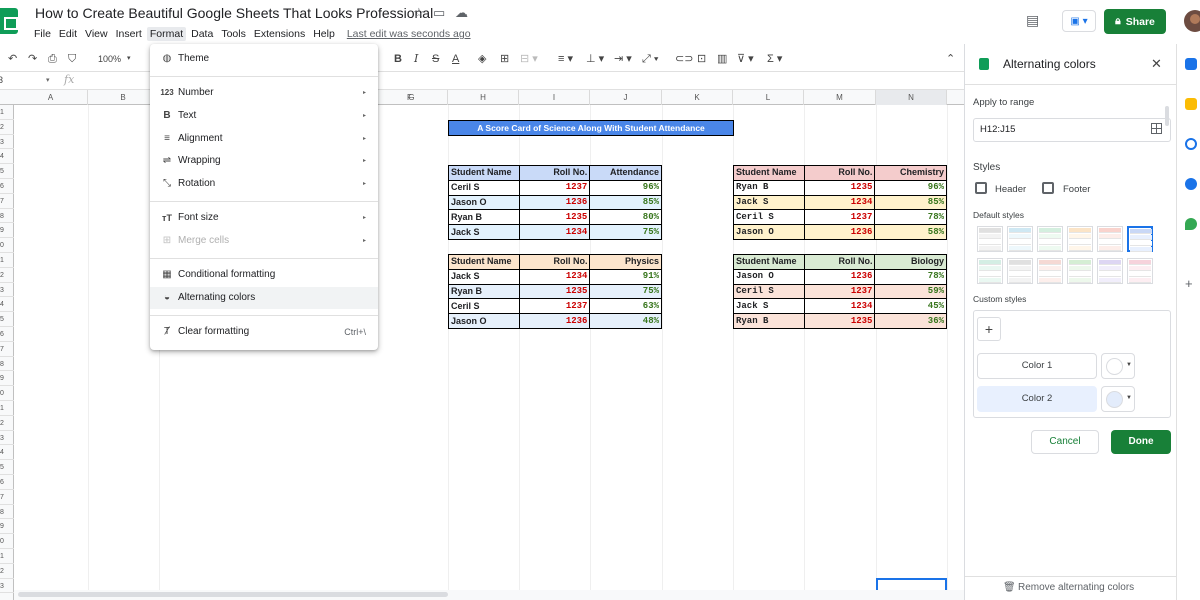 This screenshot has width=1200, height=600. What do you see at coordinates (324, 34) in the screenshot?
I see `menu-help: Help` at bounding box center [324, 34].